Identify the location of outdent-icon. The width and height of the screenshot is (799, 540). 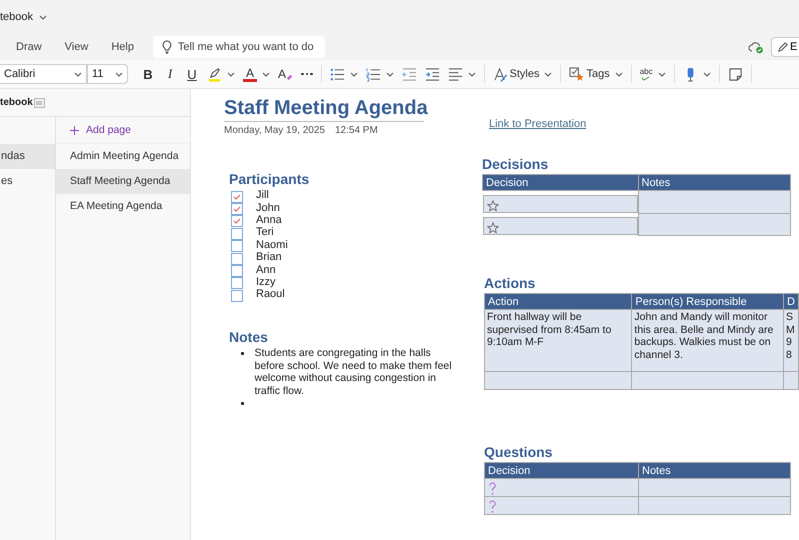
(409, 74).